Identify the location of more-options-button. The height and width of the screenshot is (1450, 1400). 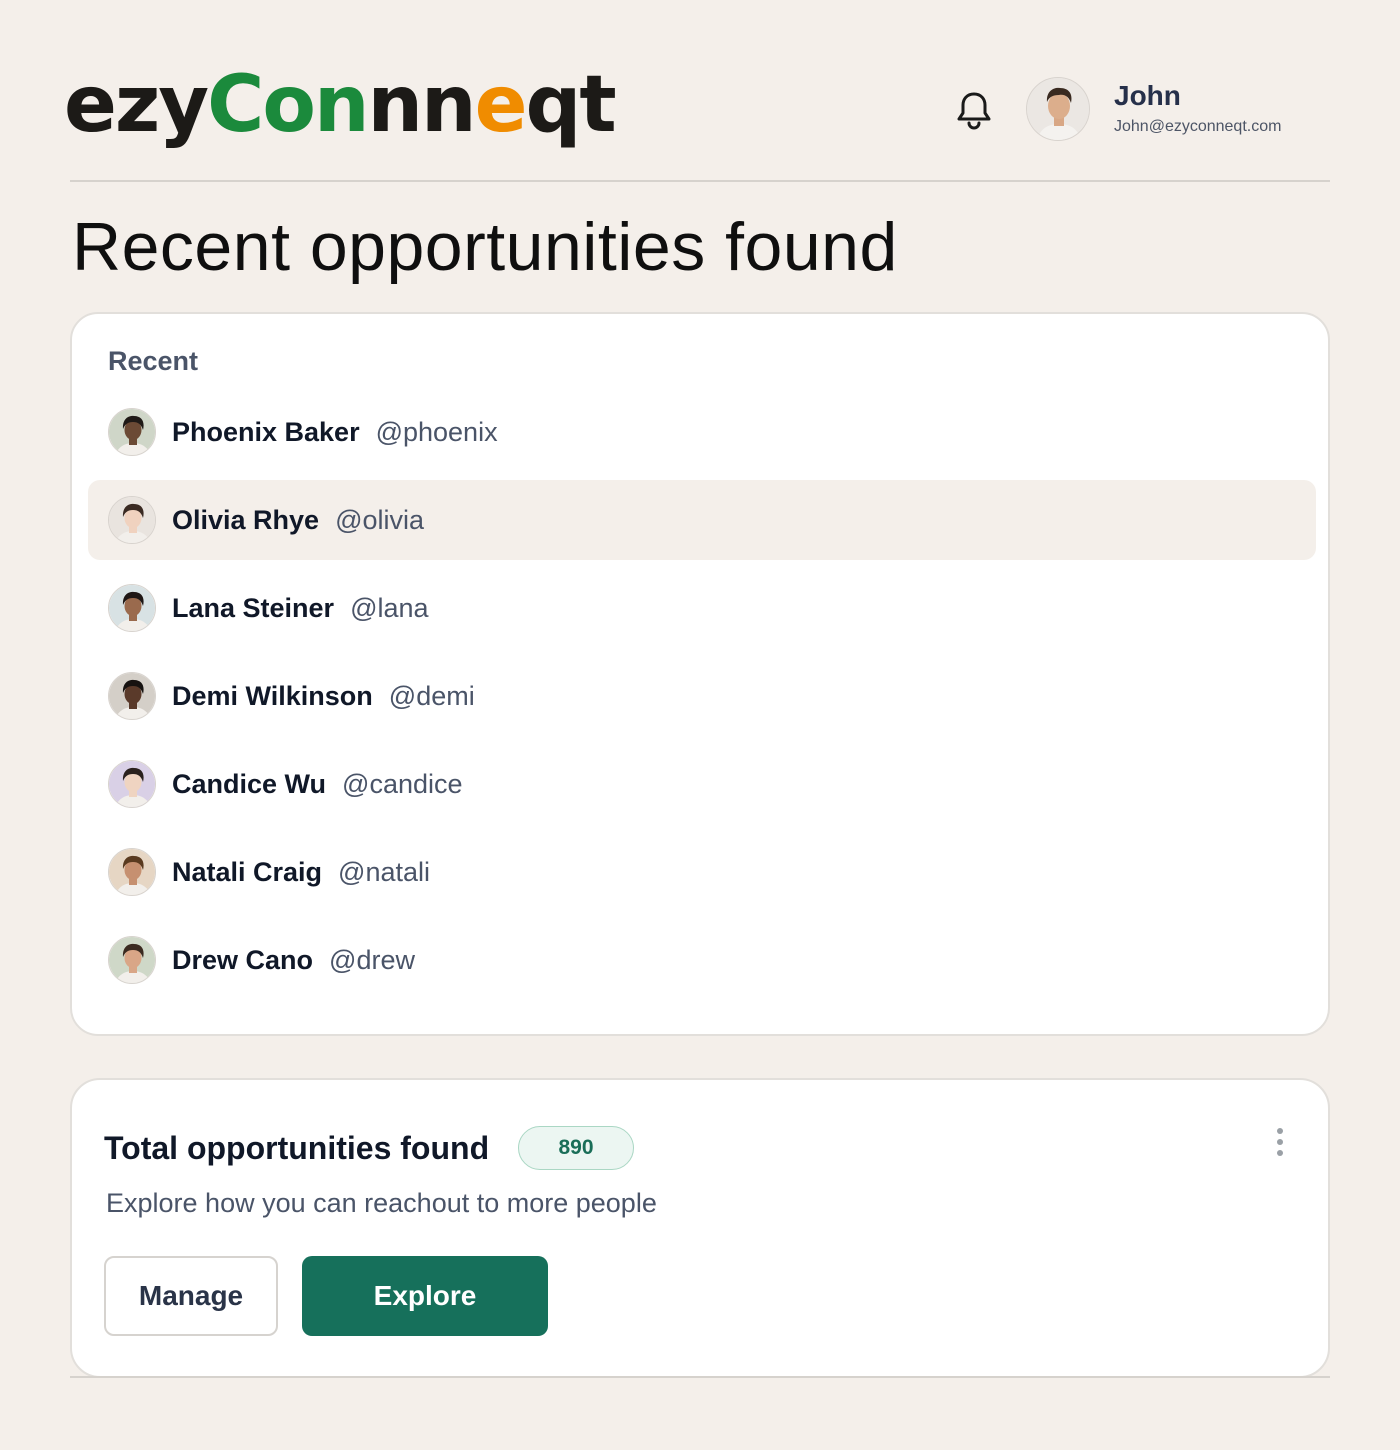
(1280, 1142).